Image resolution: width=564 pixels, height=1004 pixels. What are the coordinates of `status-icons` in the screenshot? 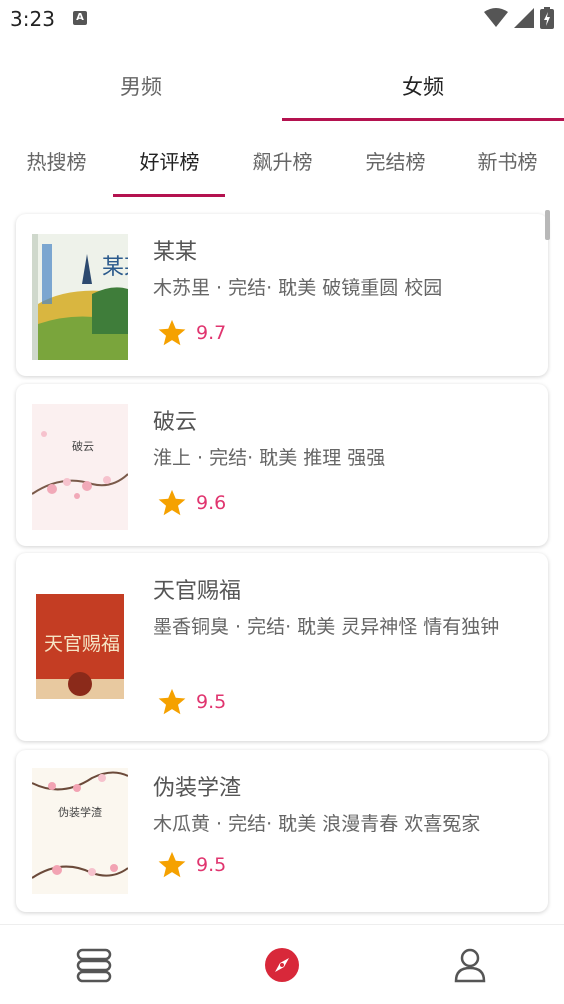 It's located at (519, 18).